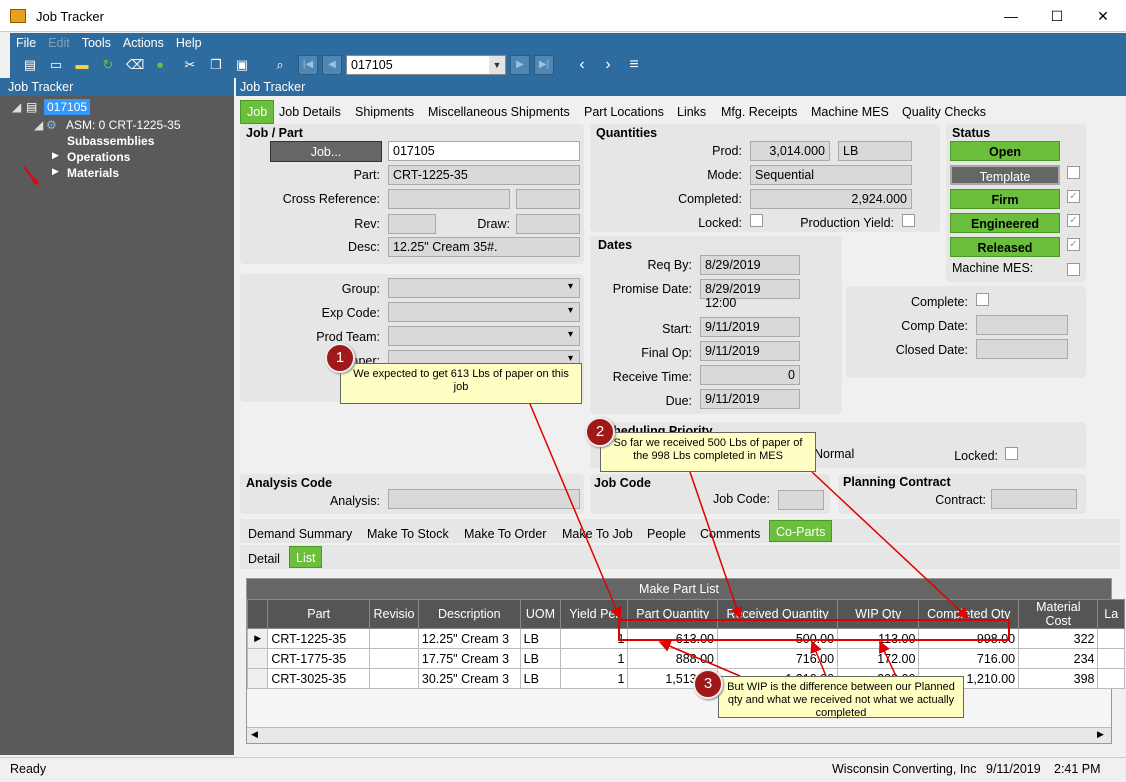  I want to click on mode-field: Sequential, so click(831, 175).